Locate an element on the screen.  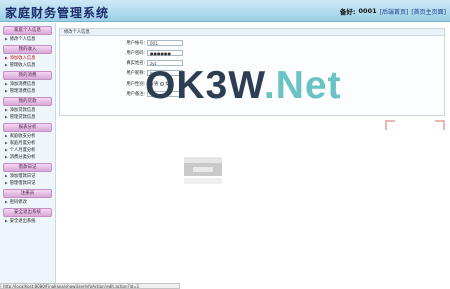
sidebar-item-logout: ▶ 安全退出系统 is located at coordinates (27, 220).